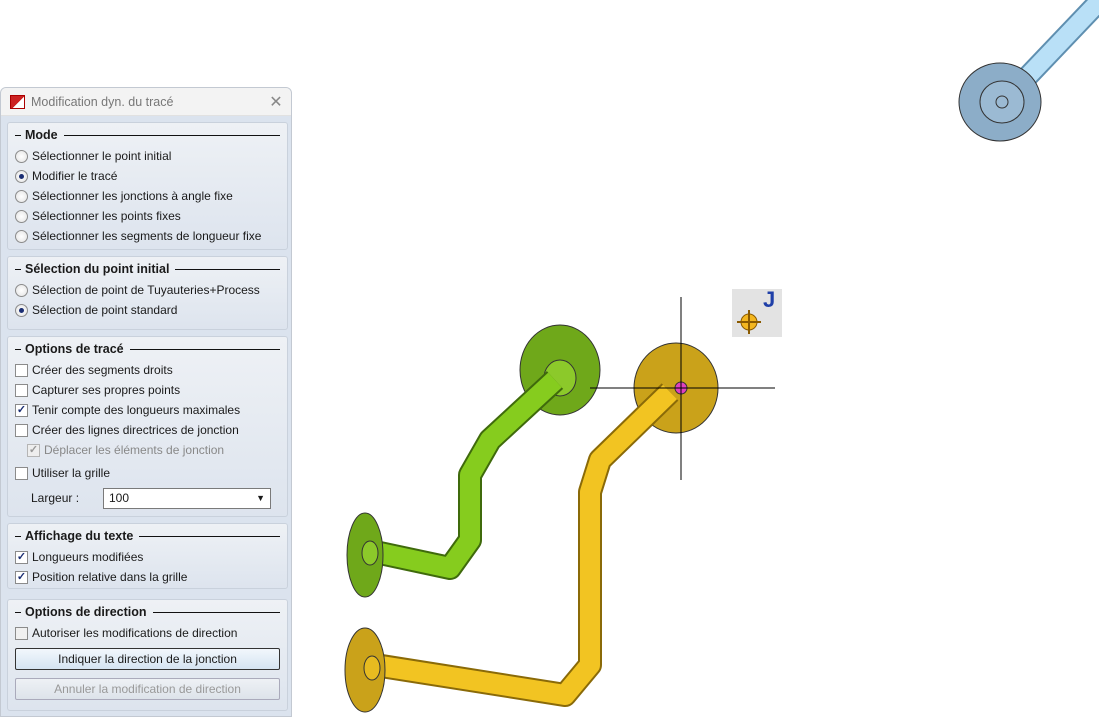 The image size is (1099, 717). What do you see at coordinates (106, 216) in the screenshot?
I see `option-label: Sélectionner les points fixes` at bounding box center [106, 216].